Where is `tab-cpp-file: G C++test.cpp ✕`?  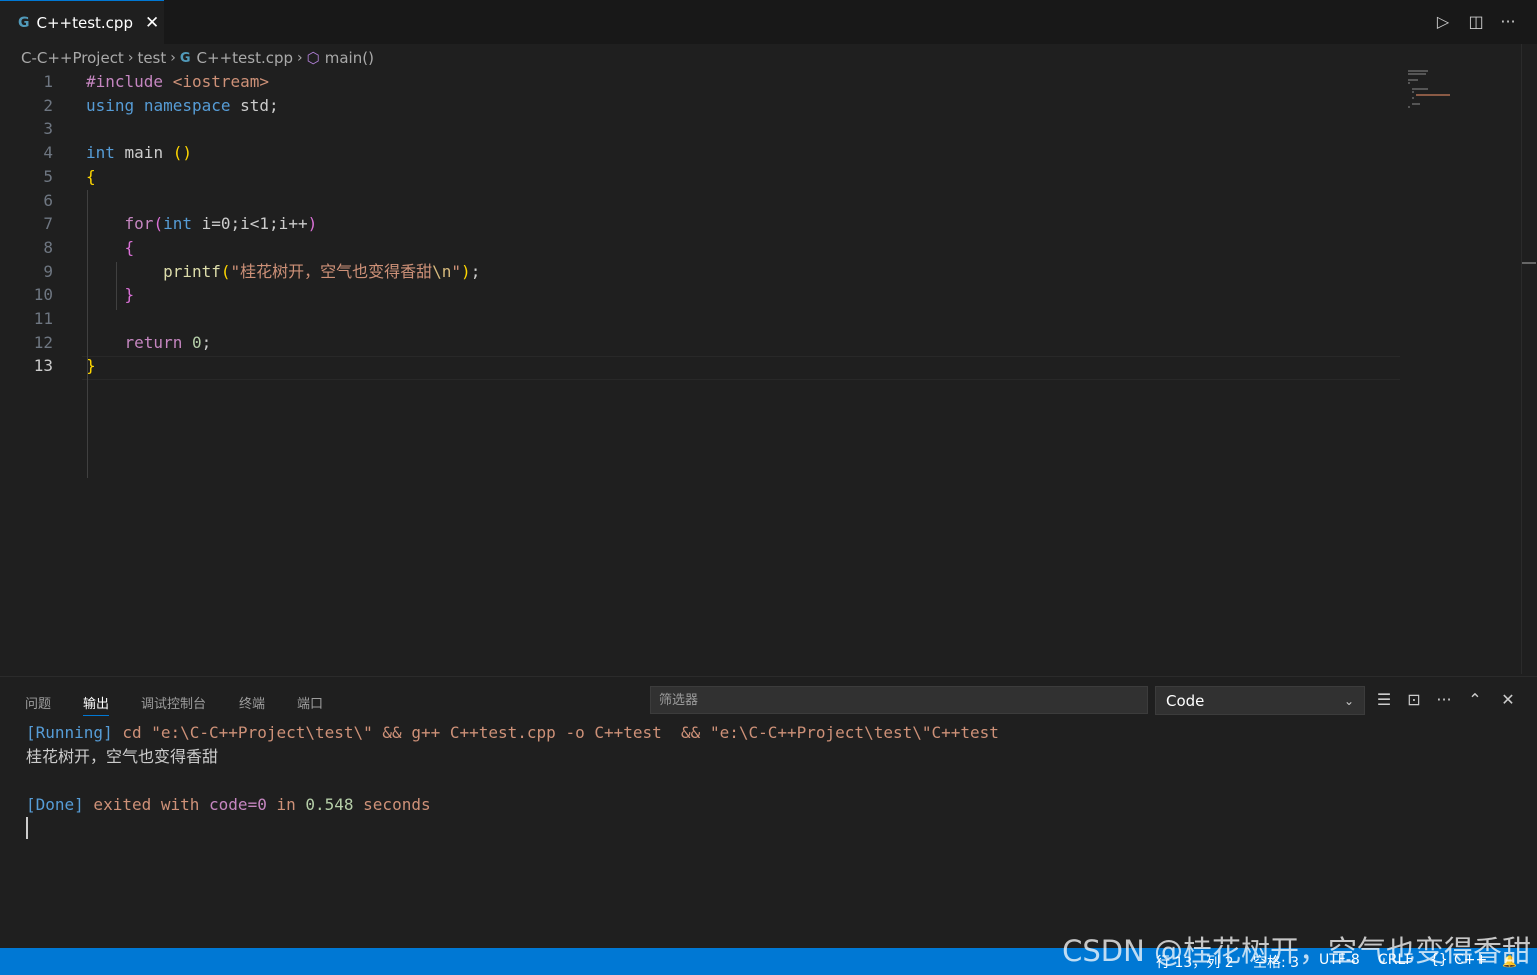
tab-cpp-file: G C++test.cpp ✕ is located at coordinates (82, 22).